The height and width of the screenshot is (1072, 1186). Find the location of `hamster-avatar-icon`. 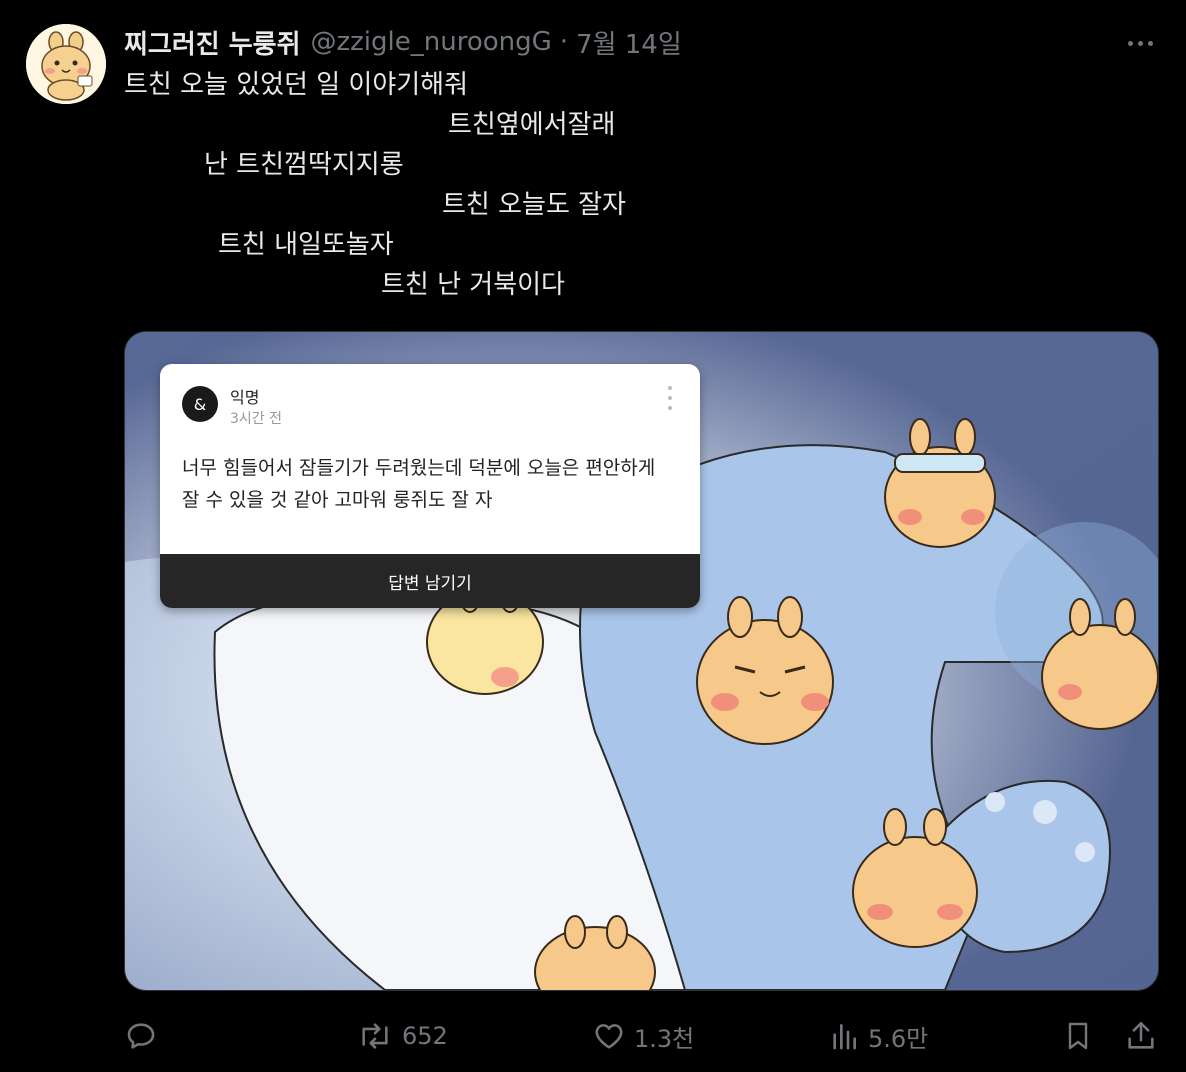

hamster-avatar-icon is located at coordinates (66, 64).